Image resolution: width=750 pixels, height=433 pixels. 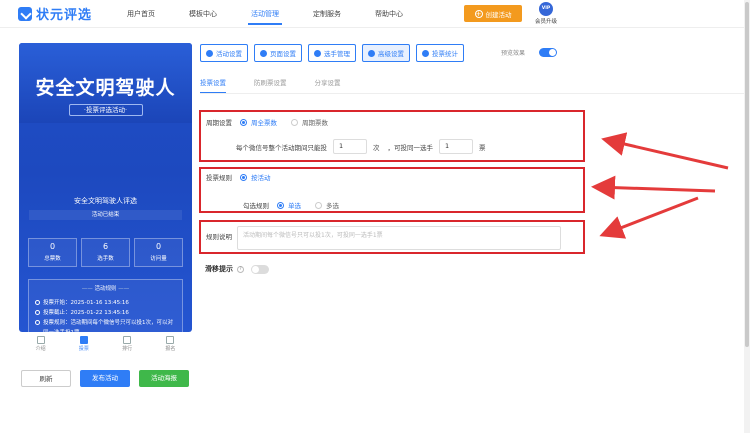 I want to click on publish-button: 发布活动, so click(x=105, y=378).